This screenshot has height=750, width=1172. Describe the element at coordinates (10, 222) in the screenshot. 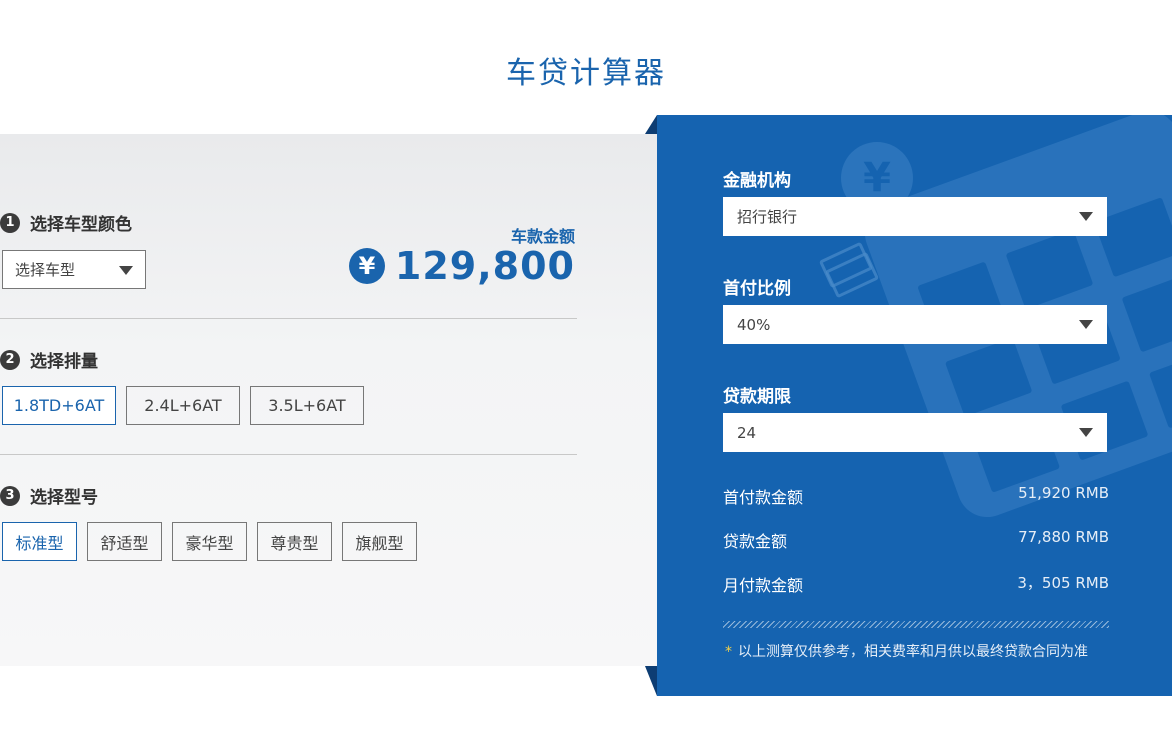

I see `step1-number: 1` at that location.